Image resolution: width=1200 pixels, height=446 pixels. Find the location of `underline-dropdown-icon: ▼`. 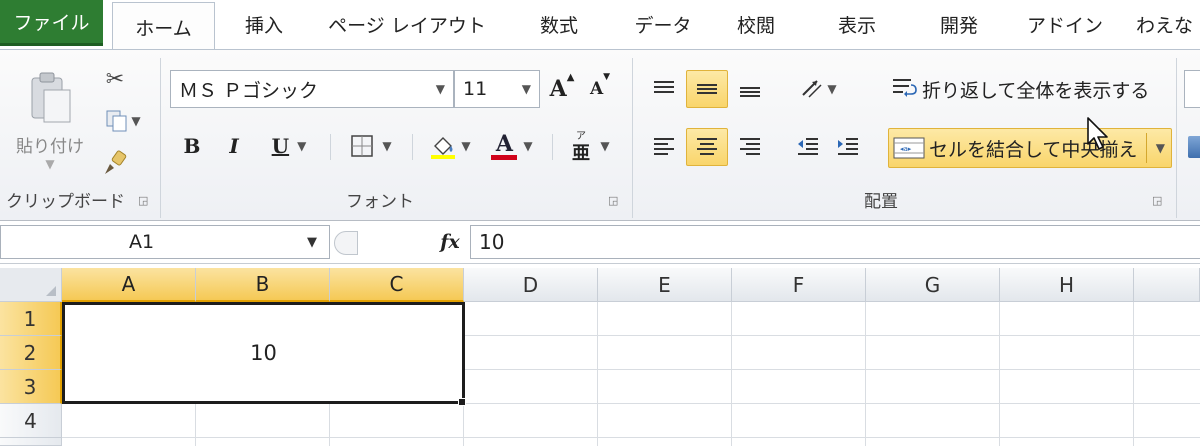

underline-dropdown-icon: ▼ is located at coordinates (302, 146).